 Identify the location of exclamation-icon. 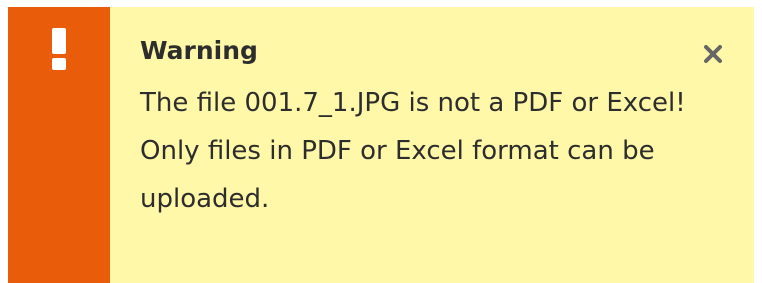
(59, 49).